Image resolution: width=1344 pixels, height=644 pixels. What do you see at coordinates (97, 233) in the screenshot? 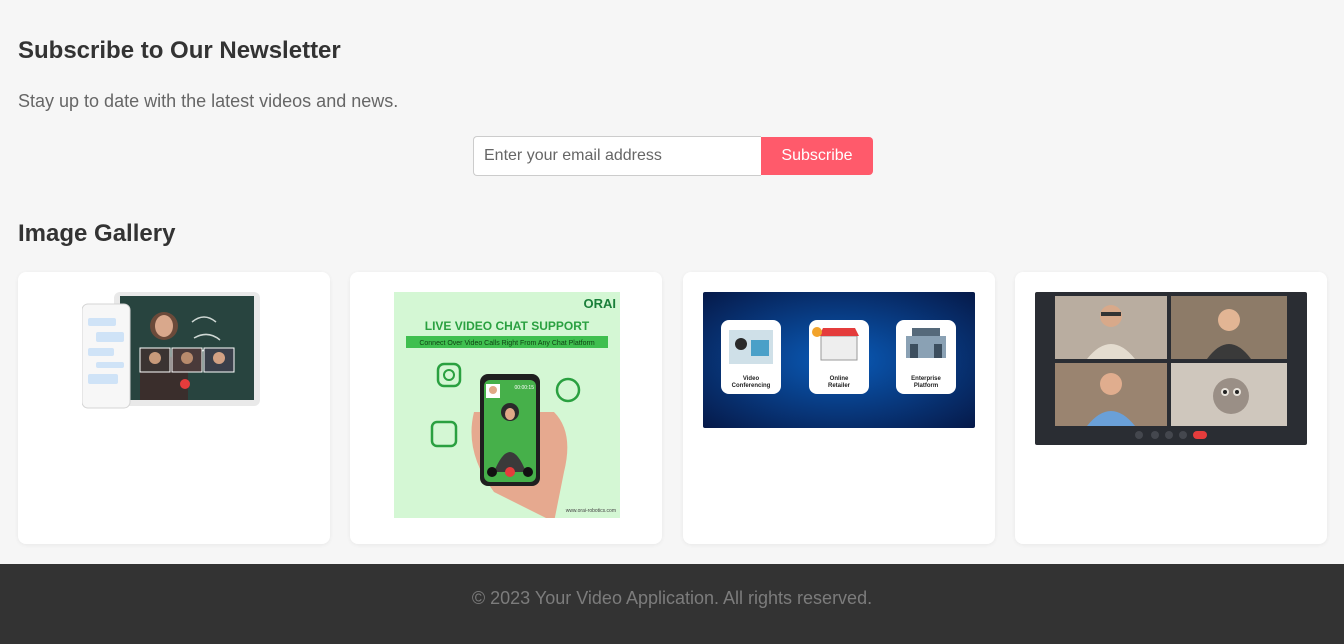
I see `gallery-title: Image Gallery` at bounding box center [97, 233].